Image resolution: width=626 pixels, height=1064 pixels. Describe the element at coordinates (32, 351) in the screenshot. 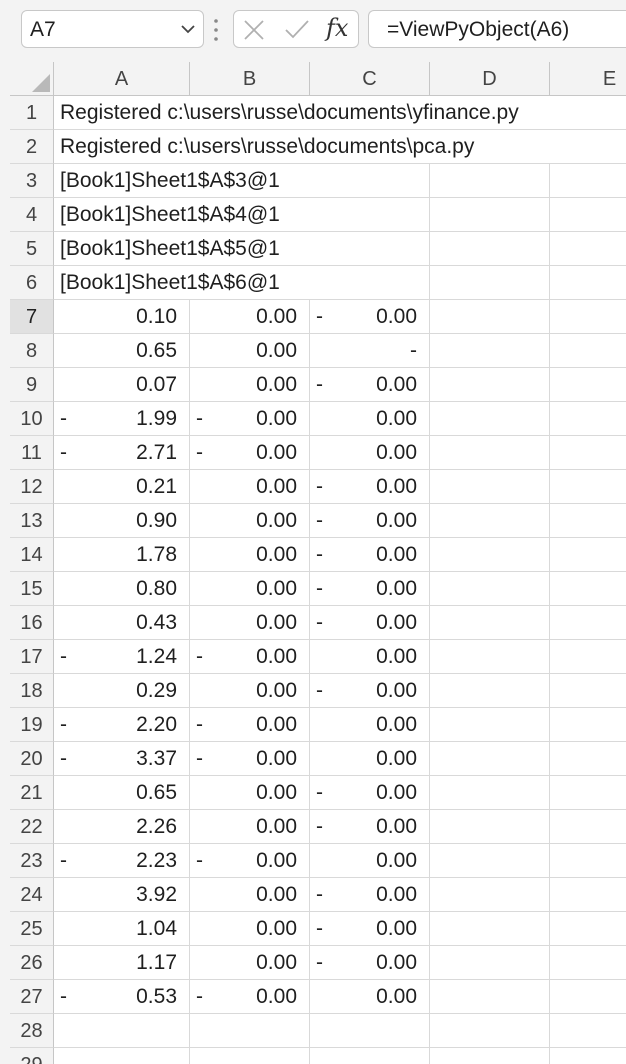

I see `row-header: 8` at that location.